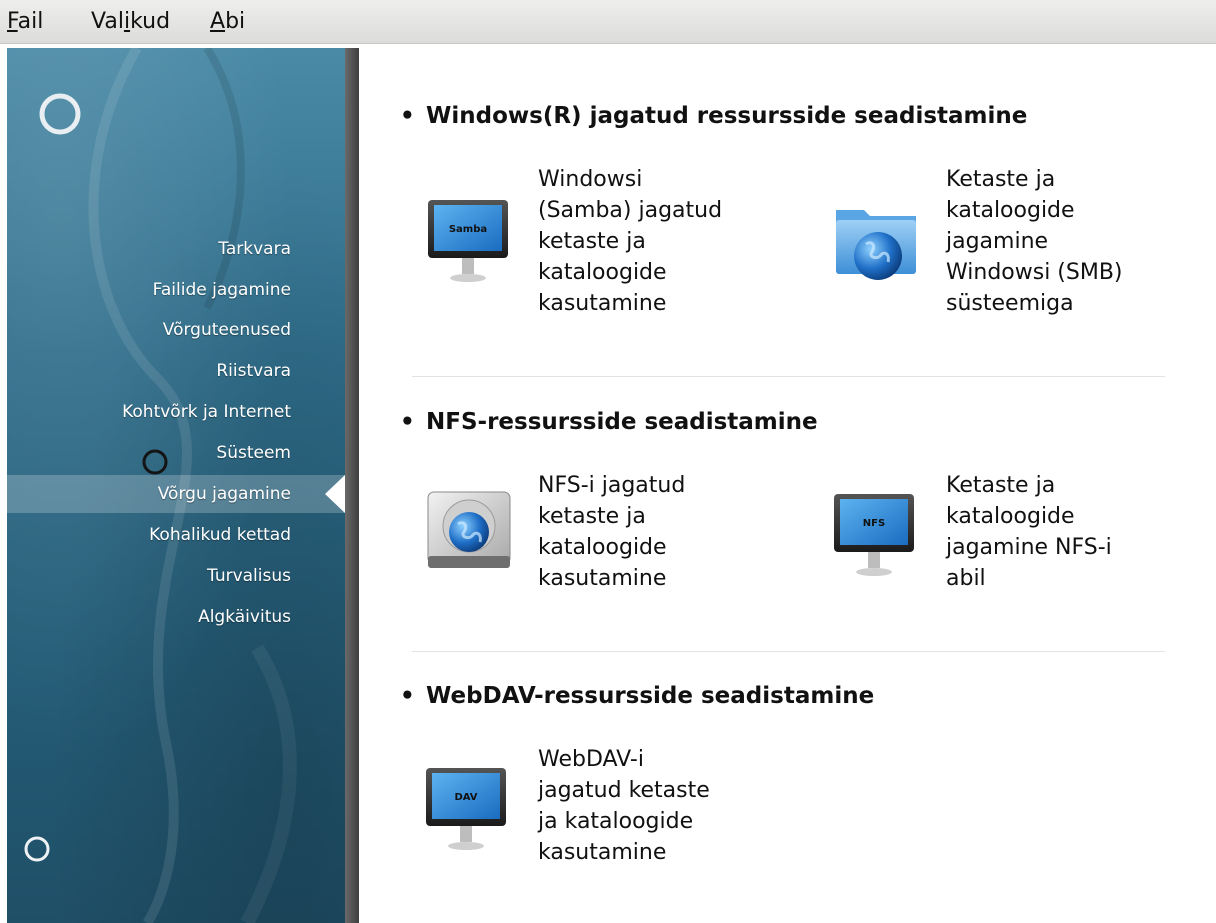 The image size is (1216, 923). What do you see at coordinates (161, 371) in the screenshot?
I see `sidebar-item-riistvara: Riistvara` at bounding box center [161, 371].